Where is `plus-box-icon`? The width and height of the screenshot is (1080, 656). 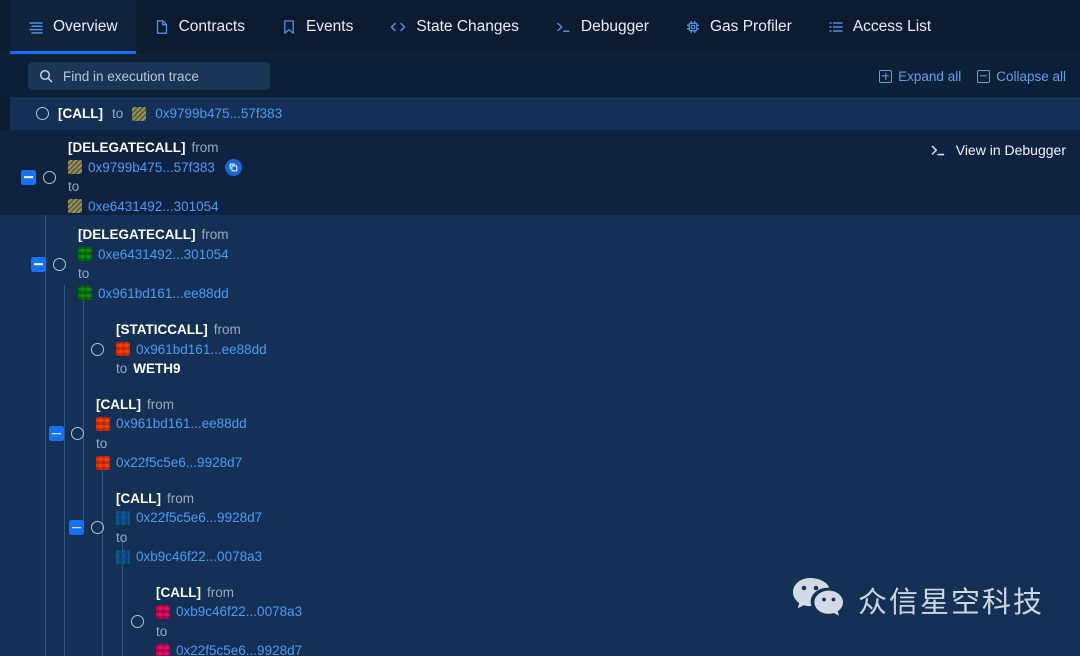 plus-box-icon is located at coordinates (886, 76).